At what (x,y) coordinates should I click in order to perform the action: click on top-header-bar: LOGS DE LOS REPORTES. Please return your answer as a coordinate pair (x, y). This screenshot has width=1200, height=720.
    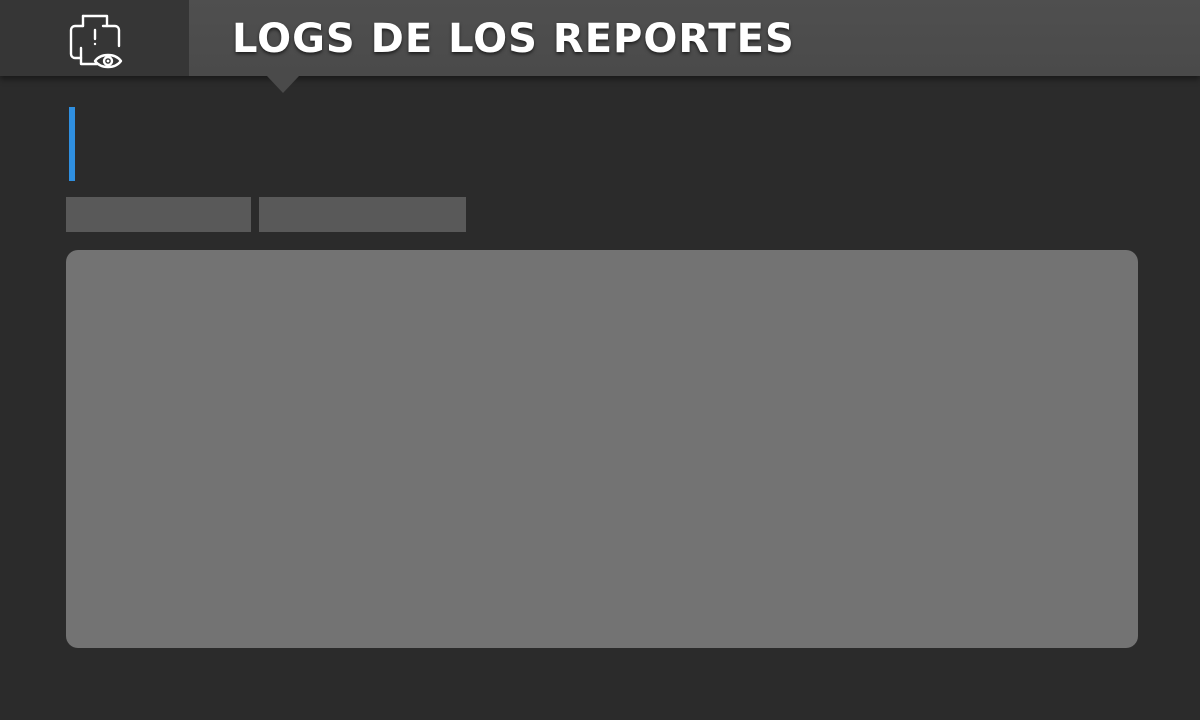
    Looking at the image, I should click on (600, 38).